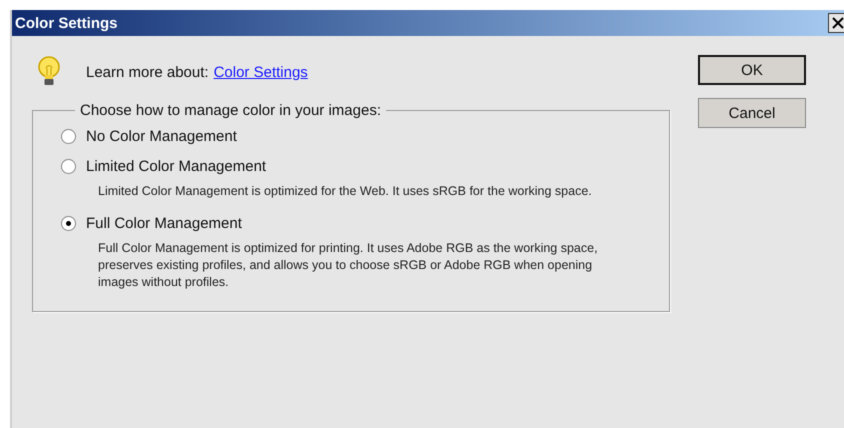 Image resolution: width=844 pixels, height=428 pixels. I want to click on option-description: Limited Color Management is optimized for the Web. It uses sRGB for the working space., so click(345, 191).